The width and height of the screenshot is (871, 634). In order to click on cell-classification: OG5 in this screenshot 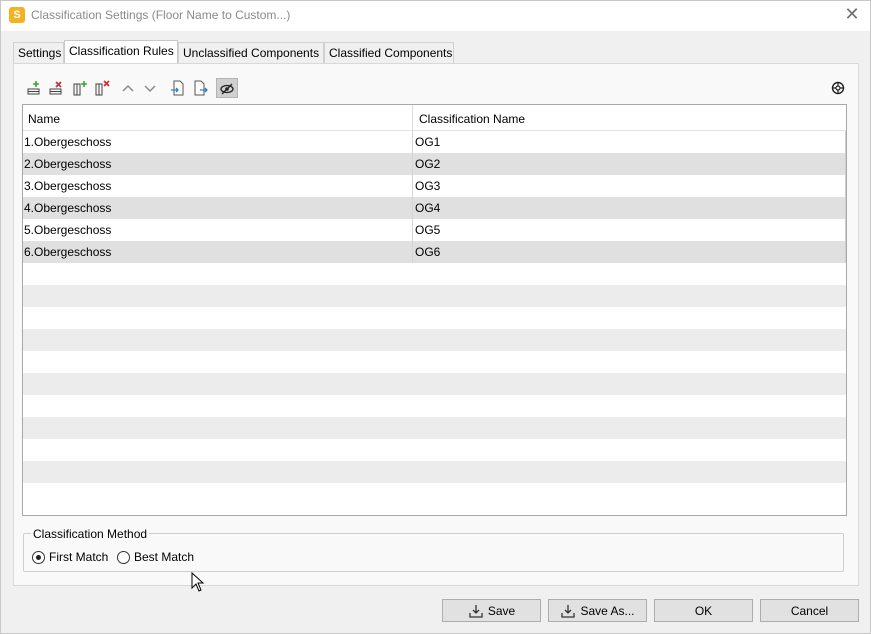, I will do `click(427, 230)`.